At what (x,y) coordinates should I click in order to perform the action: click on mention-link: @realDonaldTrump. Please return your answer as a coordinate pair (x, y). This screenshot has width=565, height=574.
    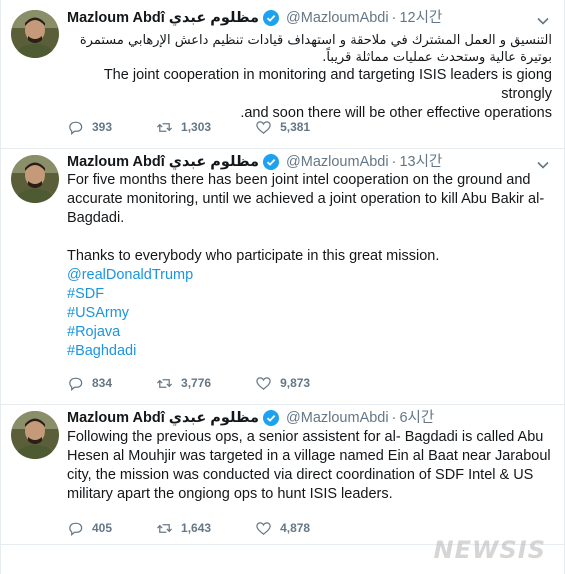
    Looking at the image, I should click on (309, 275).